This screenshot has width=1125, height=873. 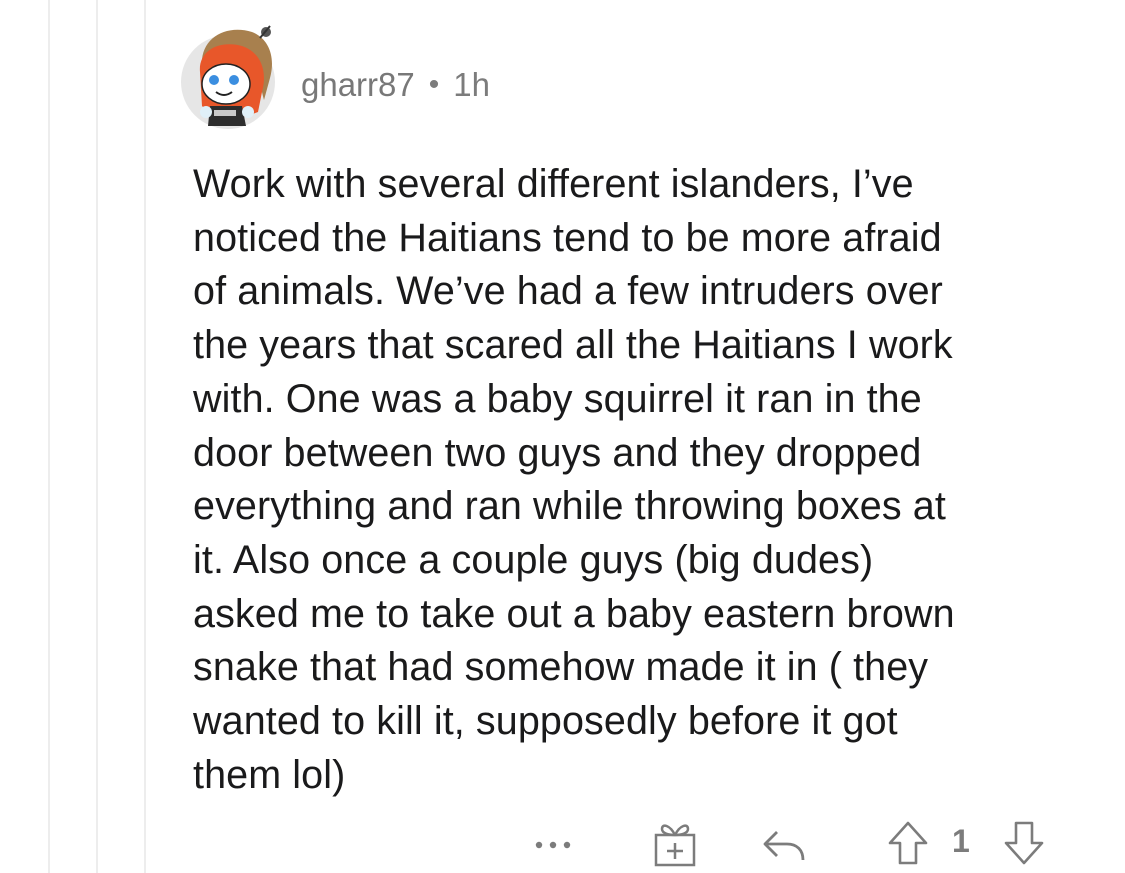 What do you see at coordinates (675, 845) in the screenshot?
I see `gift-award-icon` at bounding box center [675, 845].